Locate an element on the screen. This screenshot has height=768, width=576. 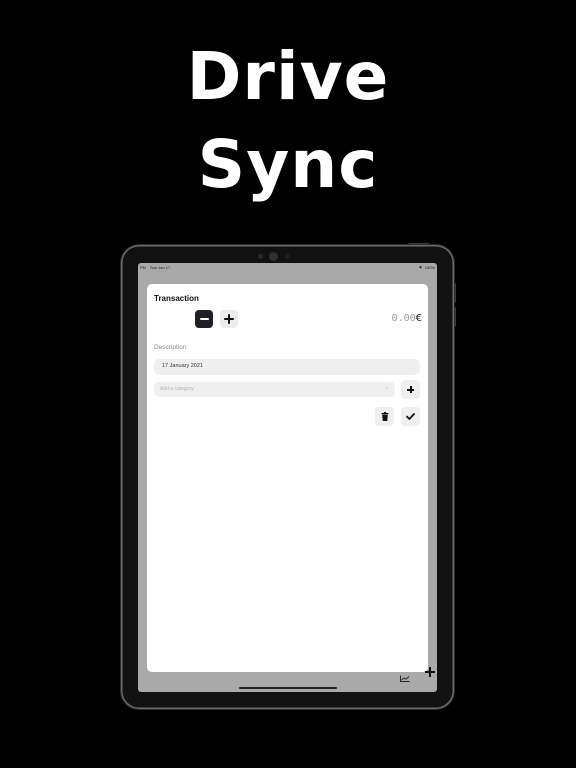
save-button is located at coordinates (410, 416).